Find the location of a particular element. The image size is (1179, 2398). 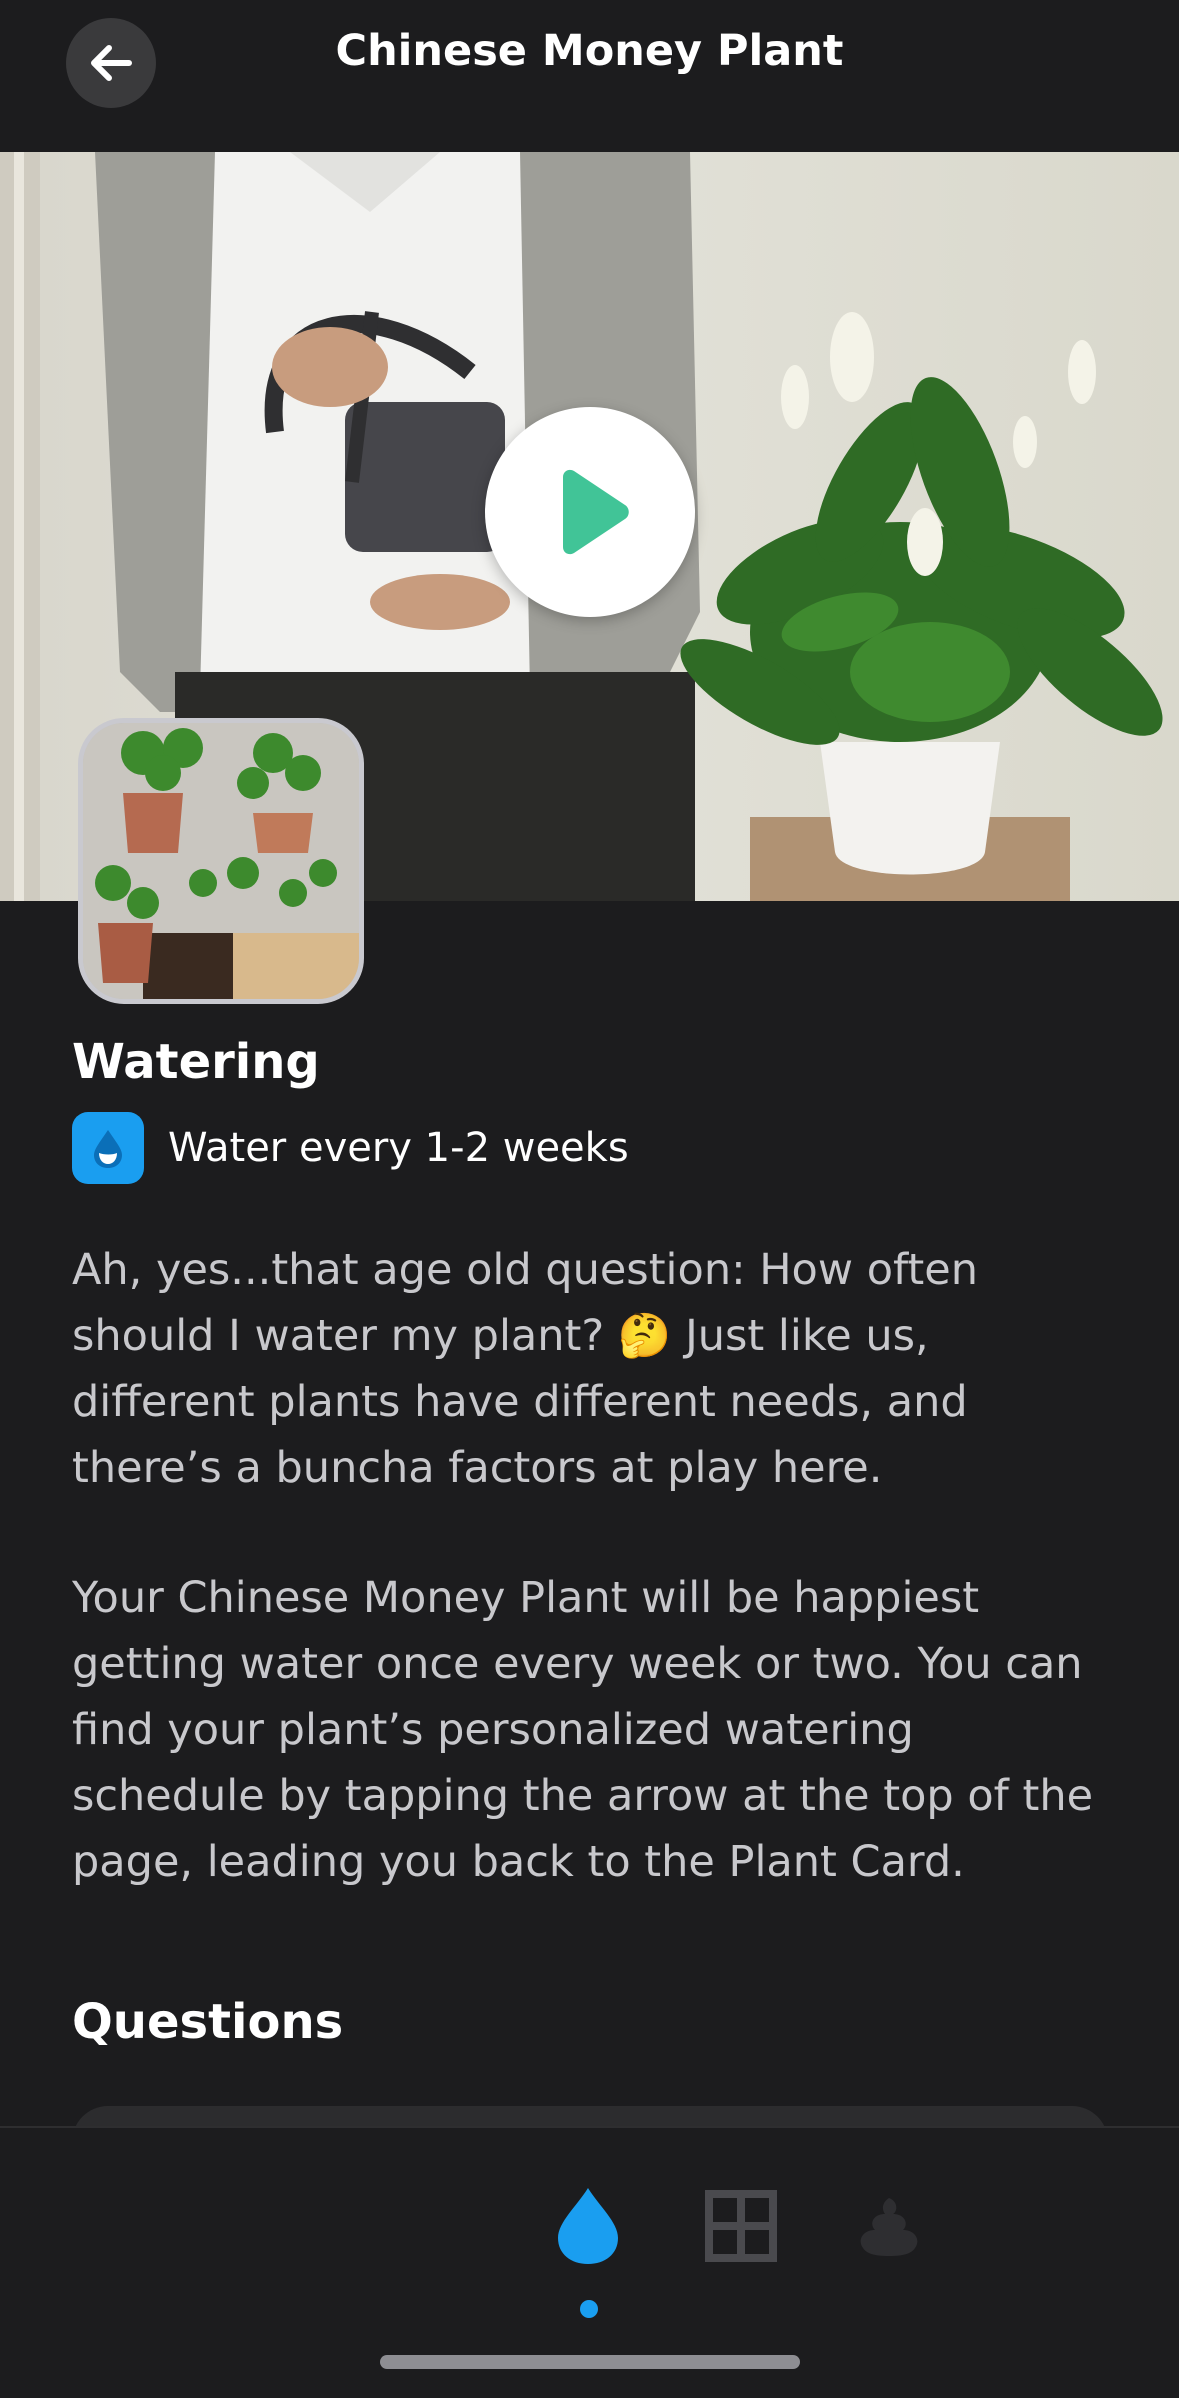

tab-fertilizer is located at coordinates (889, 2228).